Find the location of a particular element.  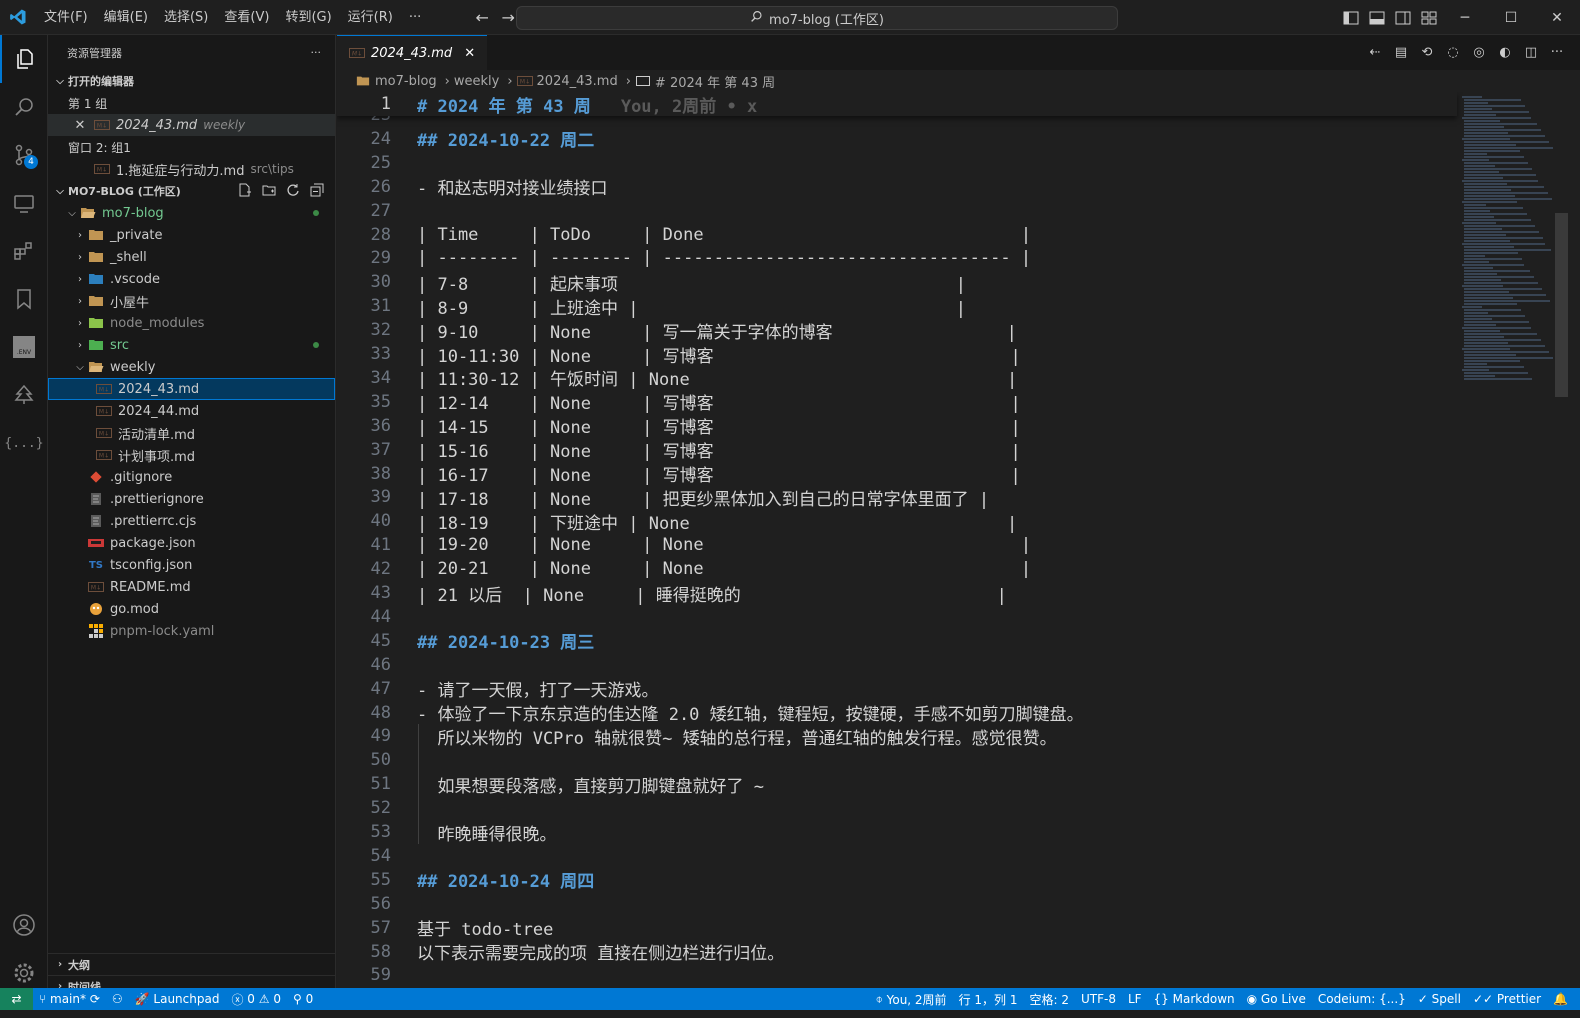

notifications-bell-icon: 🔔 is located at coordinates (1560, 999).